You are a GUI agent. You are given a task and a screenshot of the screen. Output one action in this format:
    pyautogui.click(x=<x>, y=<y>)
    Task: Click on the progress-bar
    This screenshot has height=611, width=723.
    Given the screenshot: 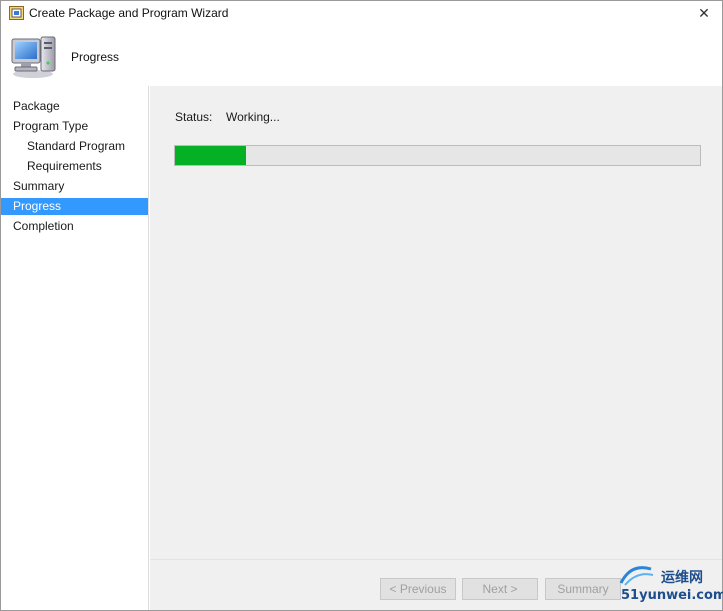 What is the action you would take?
    pyautogui.click(x=437, y=155)
    